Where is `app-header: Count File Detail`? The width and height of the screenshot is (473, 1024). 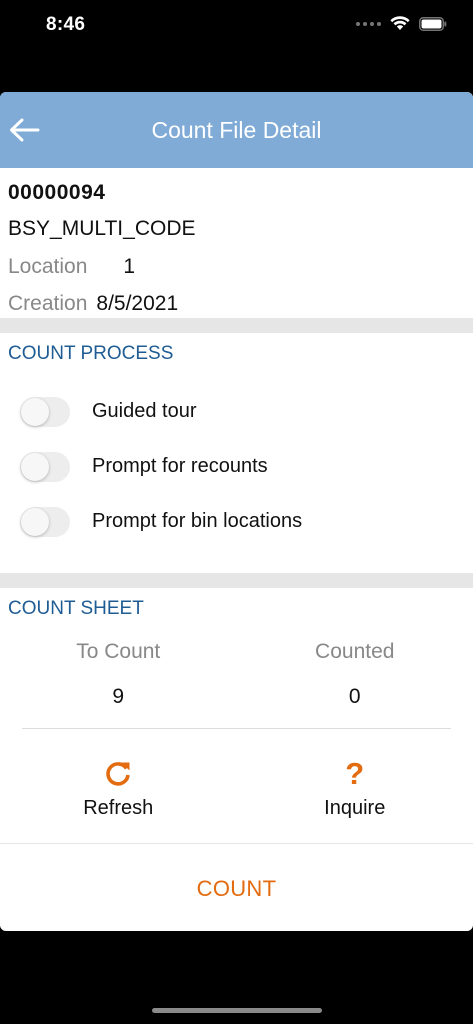
app-header: Count File Detail is located at coordinates (236, 130).